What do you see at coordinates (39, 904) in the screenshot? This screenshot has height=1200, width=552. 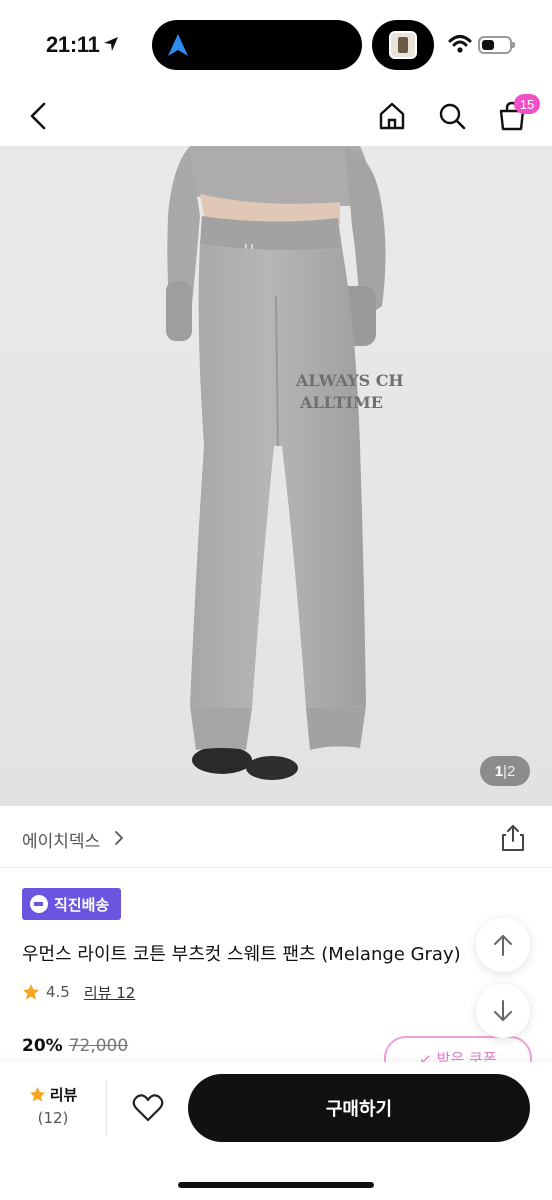 I see `delivery-icon` at bounding box center [39, 904].